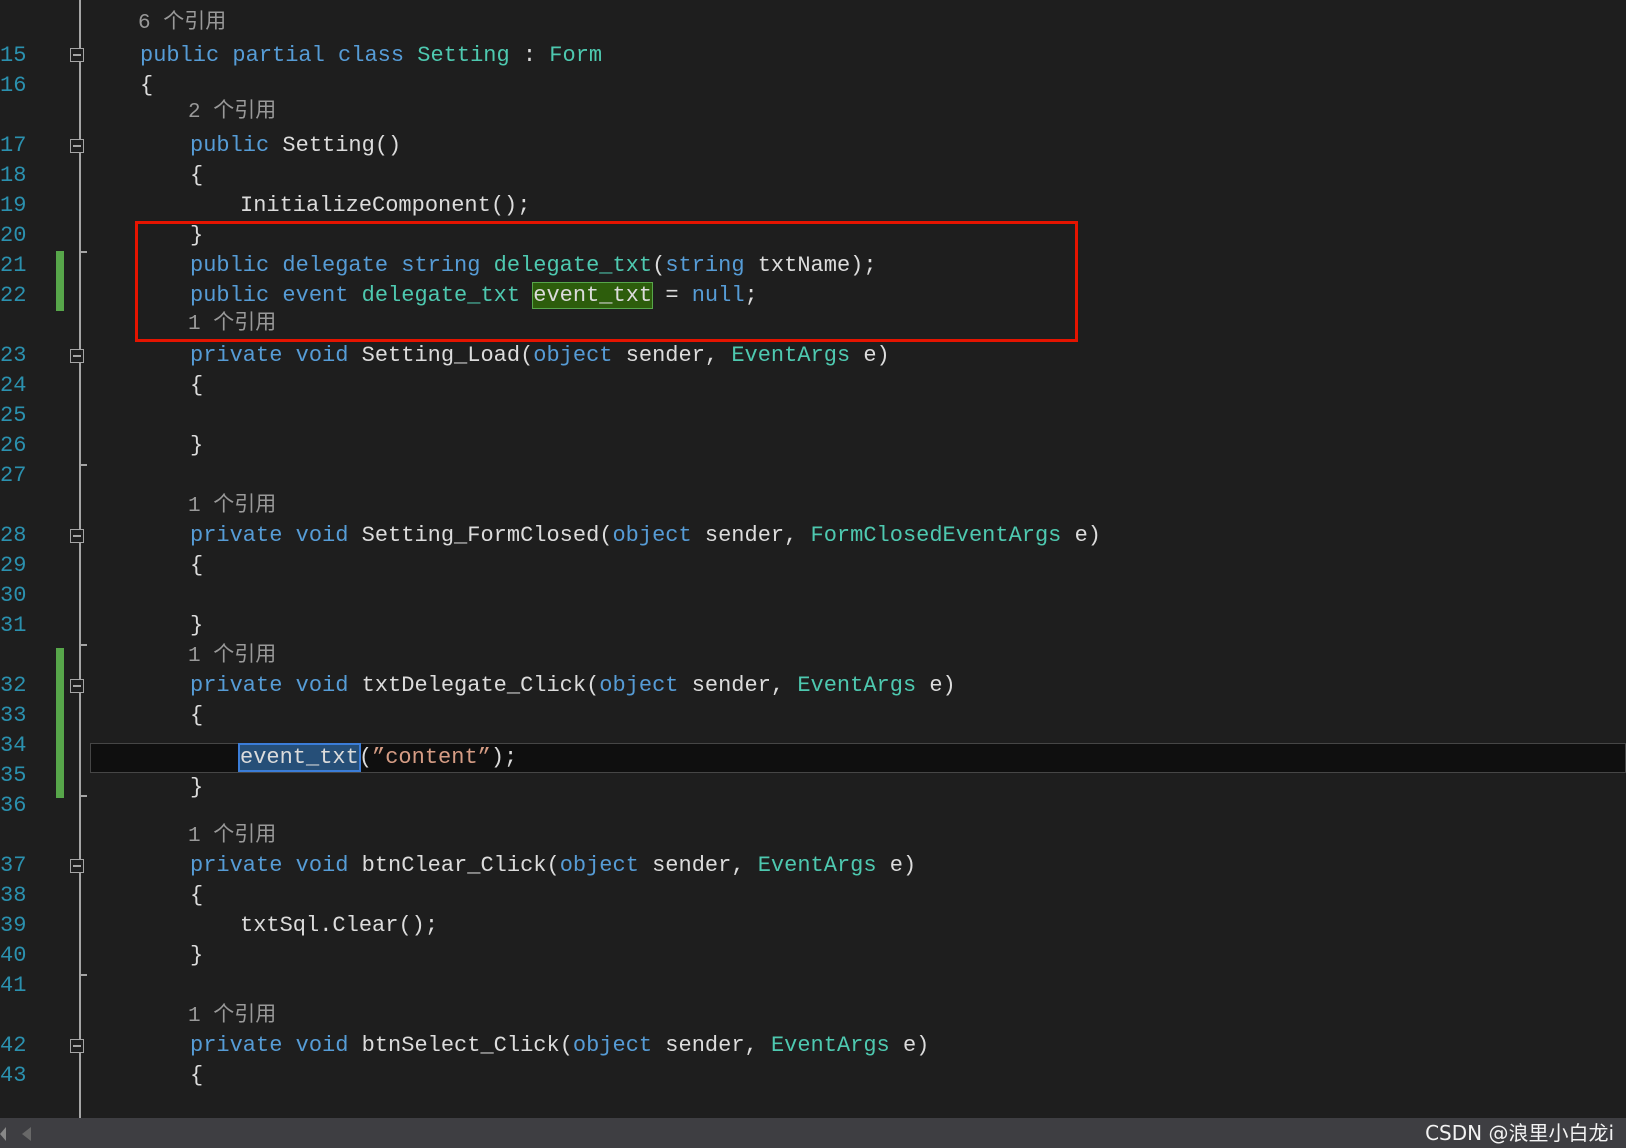 The height and width of the screenshot is (1148, 1626). What do you see at coordinates (13, 595) in the screenshot?
I see `line-number: 30` at bounding box center [13, 595].